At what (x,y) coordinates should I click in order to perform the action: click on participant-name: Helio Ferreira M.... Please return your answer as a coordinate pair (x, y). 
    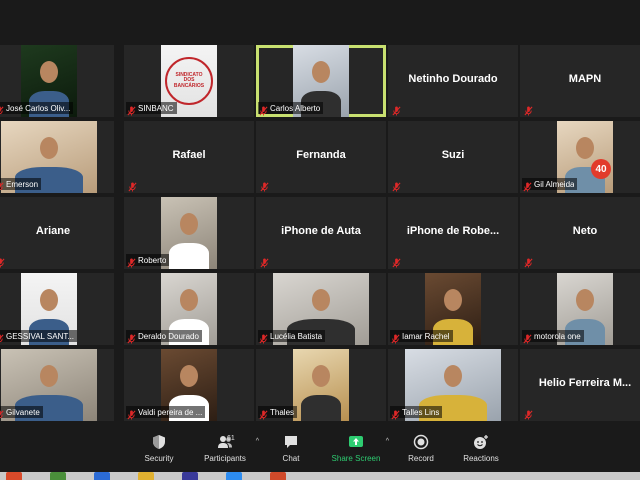
    Looking at the image, I should click on (585, 383).